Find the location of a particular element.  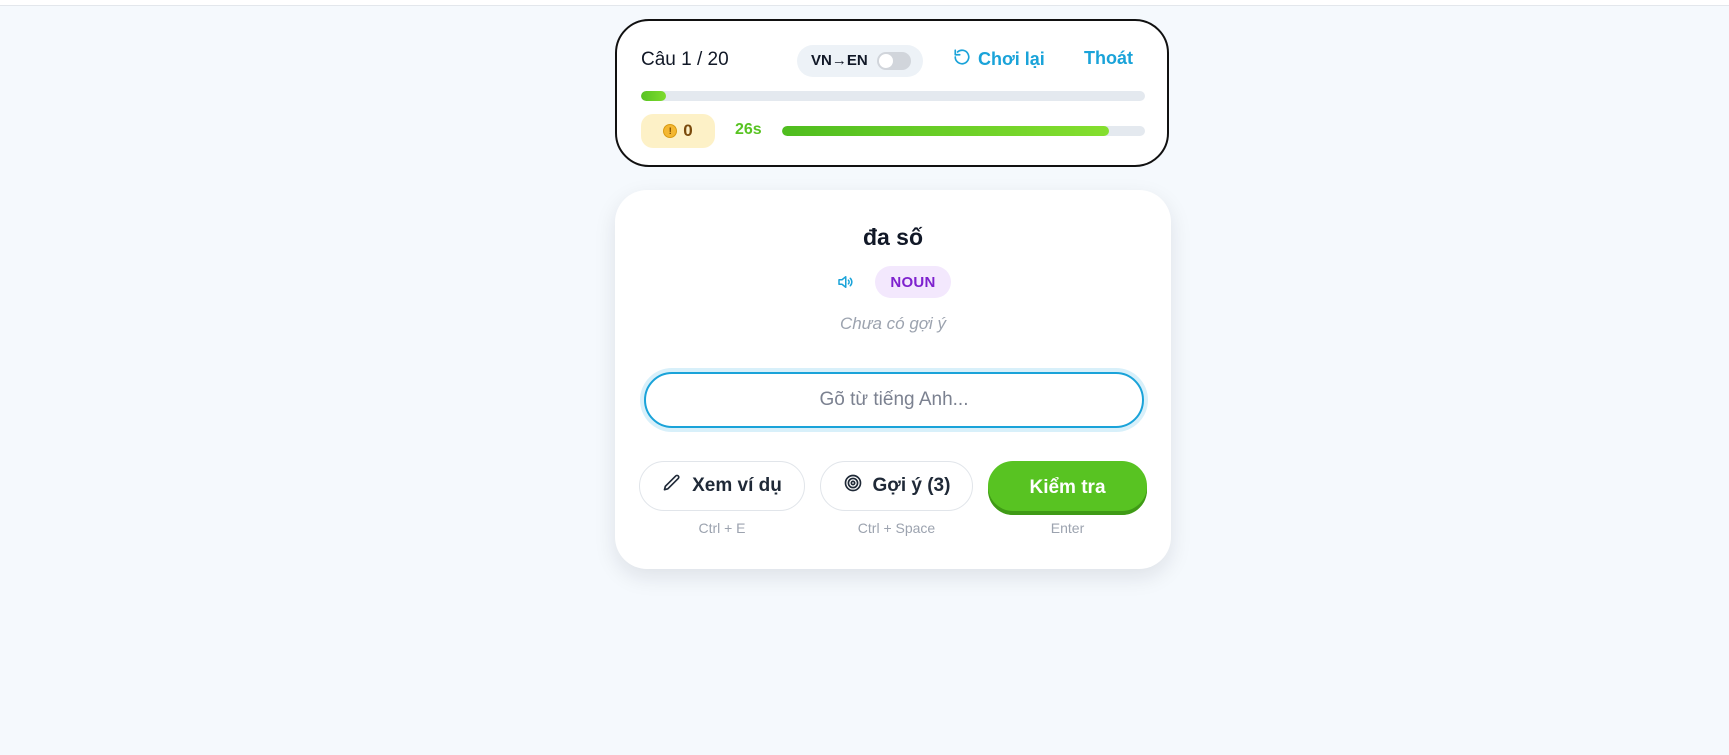

direction-toggle: VN→EN is located at coordinates (860, 61).